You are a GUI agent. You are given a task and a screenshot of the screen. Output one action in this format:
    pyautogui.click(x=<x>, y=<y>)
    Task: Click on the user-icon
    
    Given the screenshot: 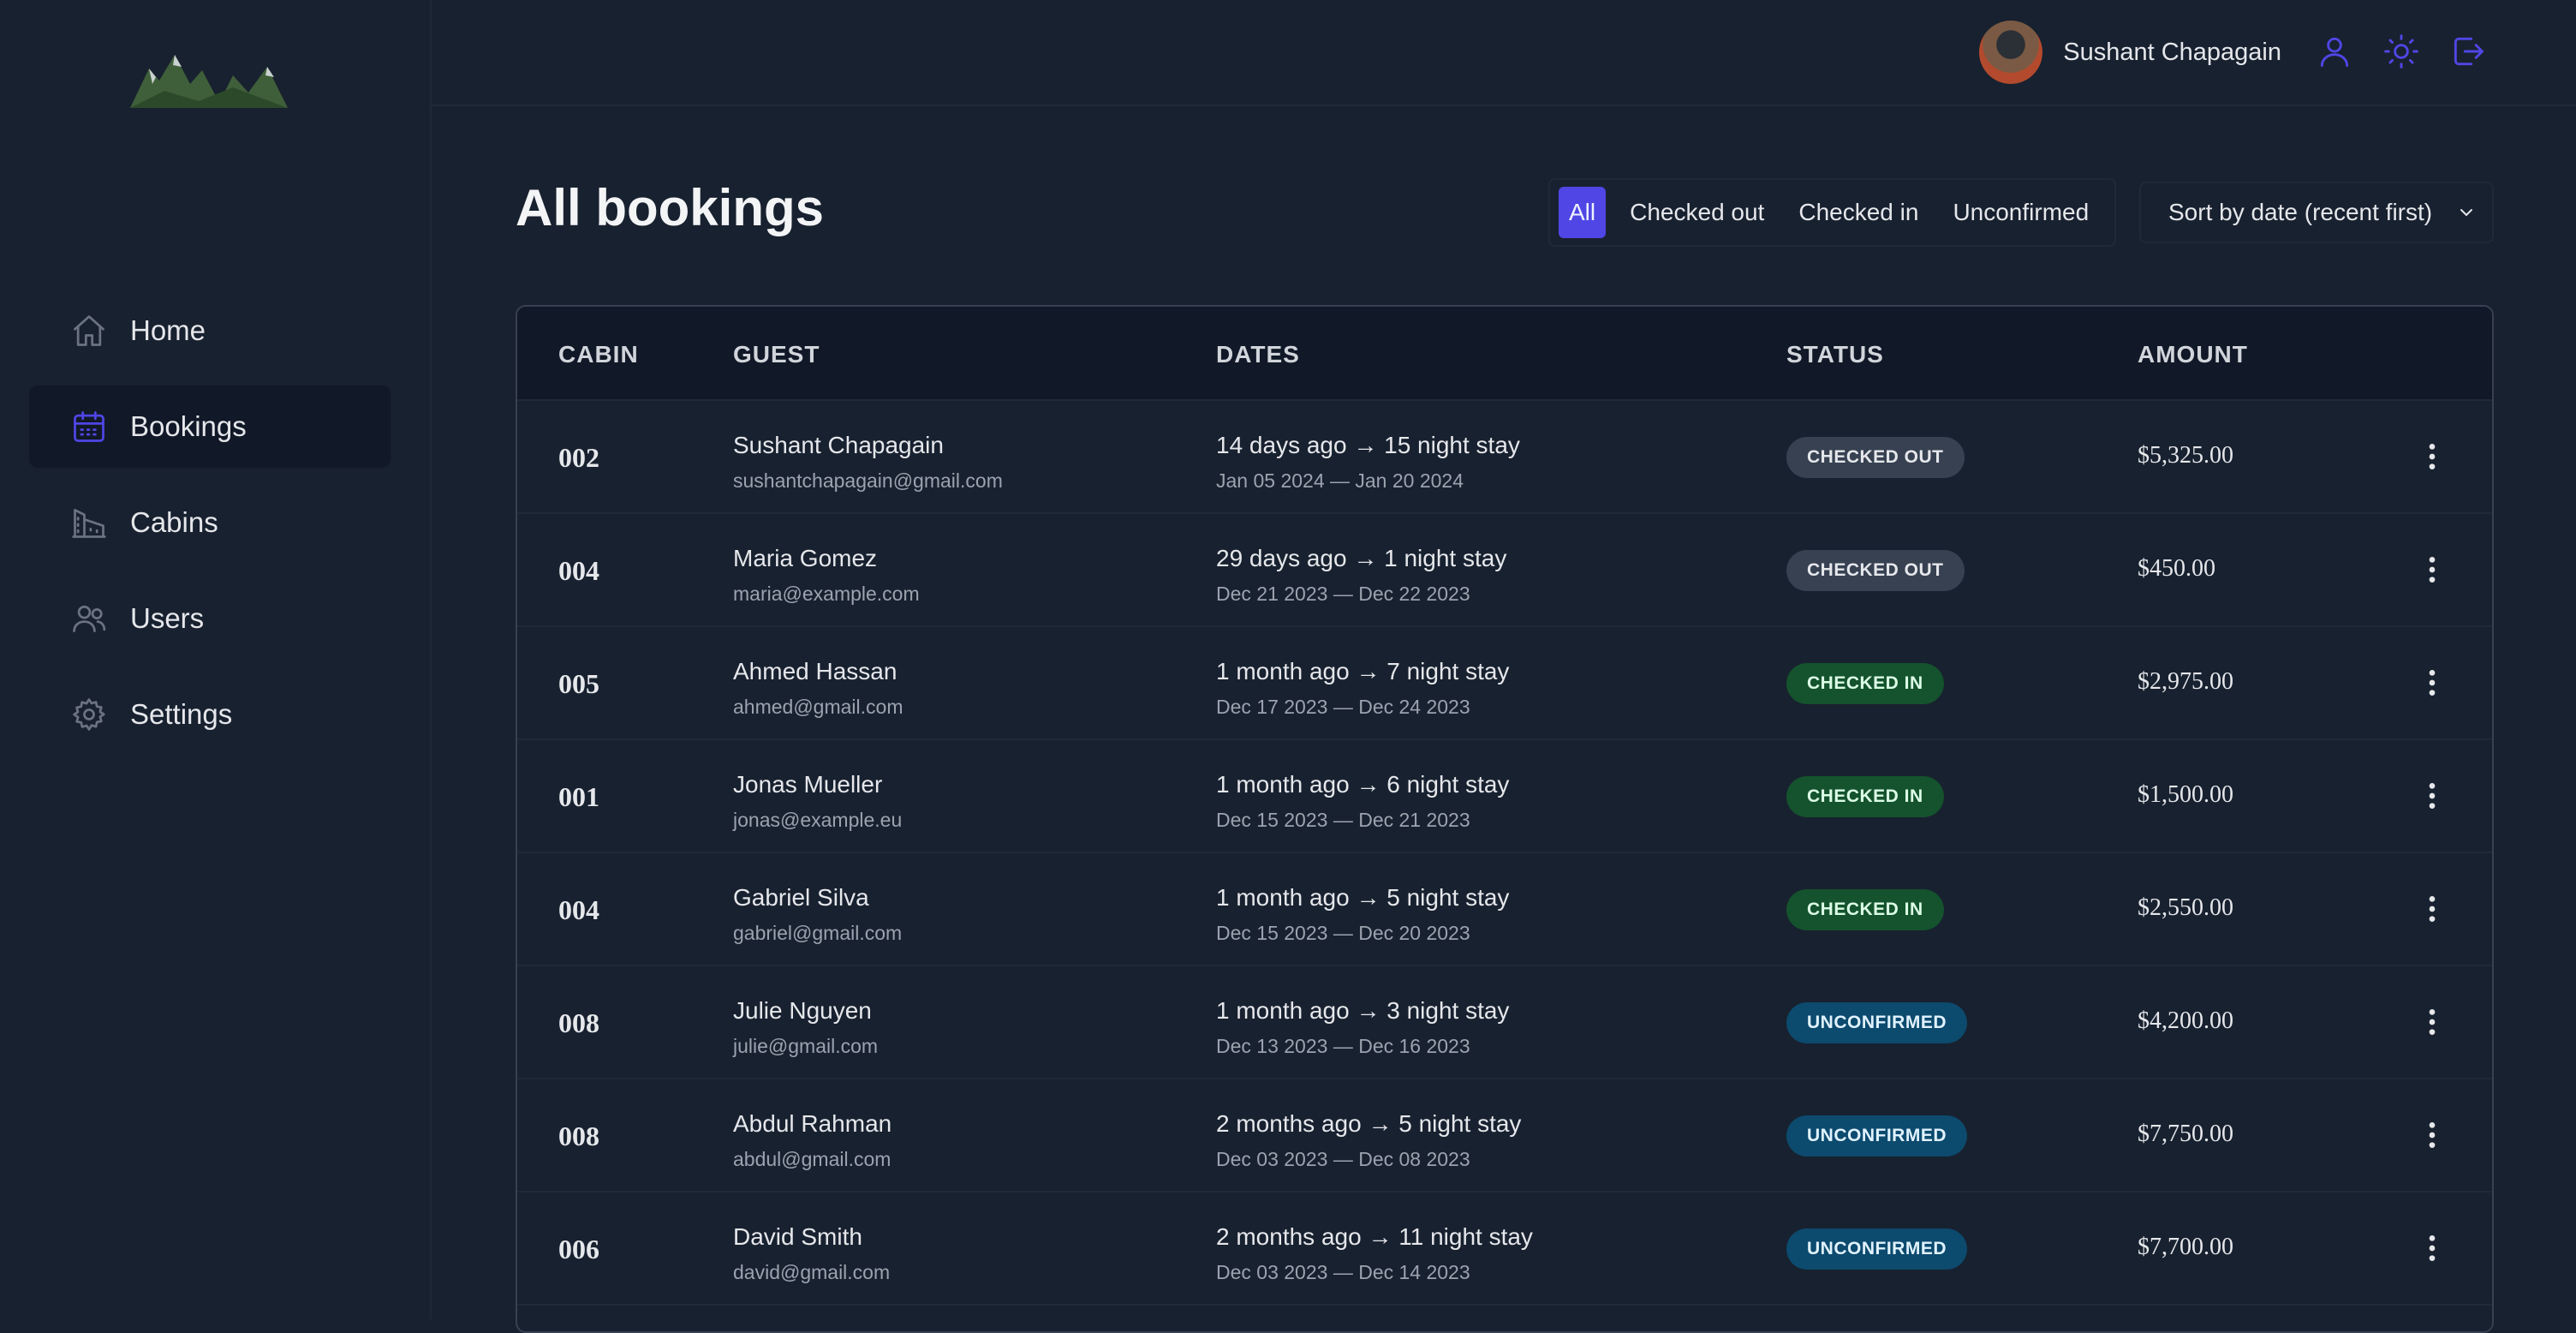 What is the action you would take?
    pyautogui.click(x=2334, y=51)
    